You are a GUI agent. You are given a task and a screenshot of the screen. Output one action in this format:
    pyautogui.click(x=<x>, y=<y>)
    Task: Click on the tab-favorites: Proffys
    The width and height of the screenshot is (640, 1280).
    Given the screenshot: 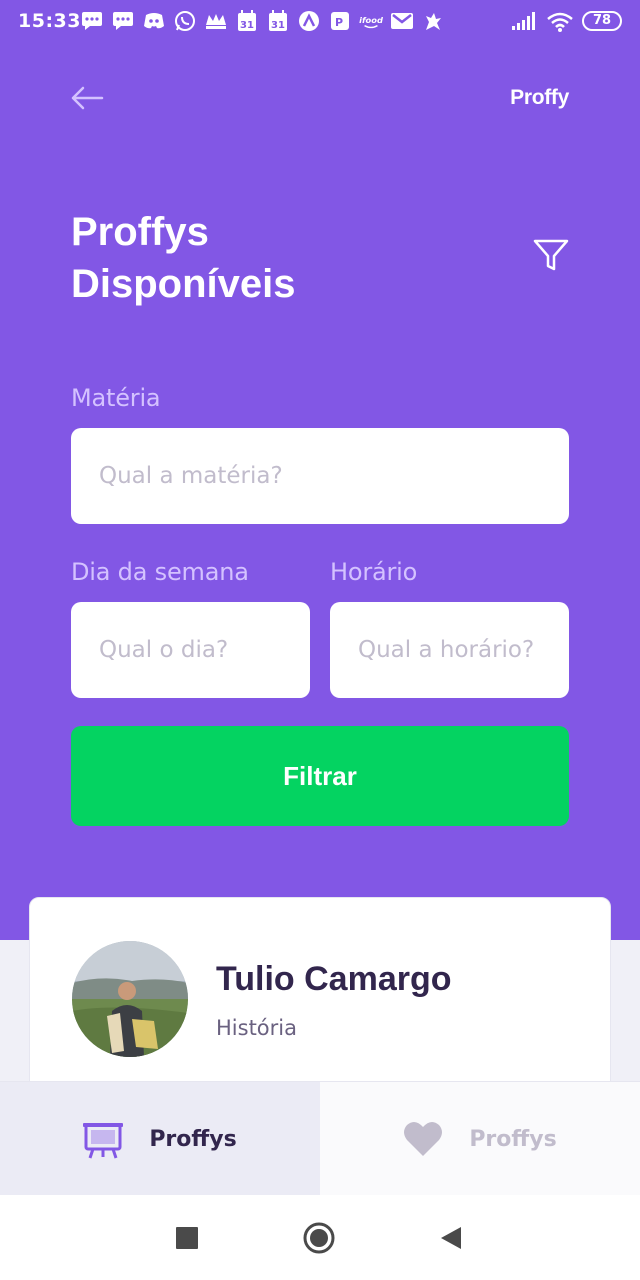 What is the action you would take?
    pyautogui.click(x=480, y=1139)
    